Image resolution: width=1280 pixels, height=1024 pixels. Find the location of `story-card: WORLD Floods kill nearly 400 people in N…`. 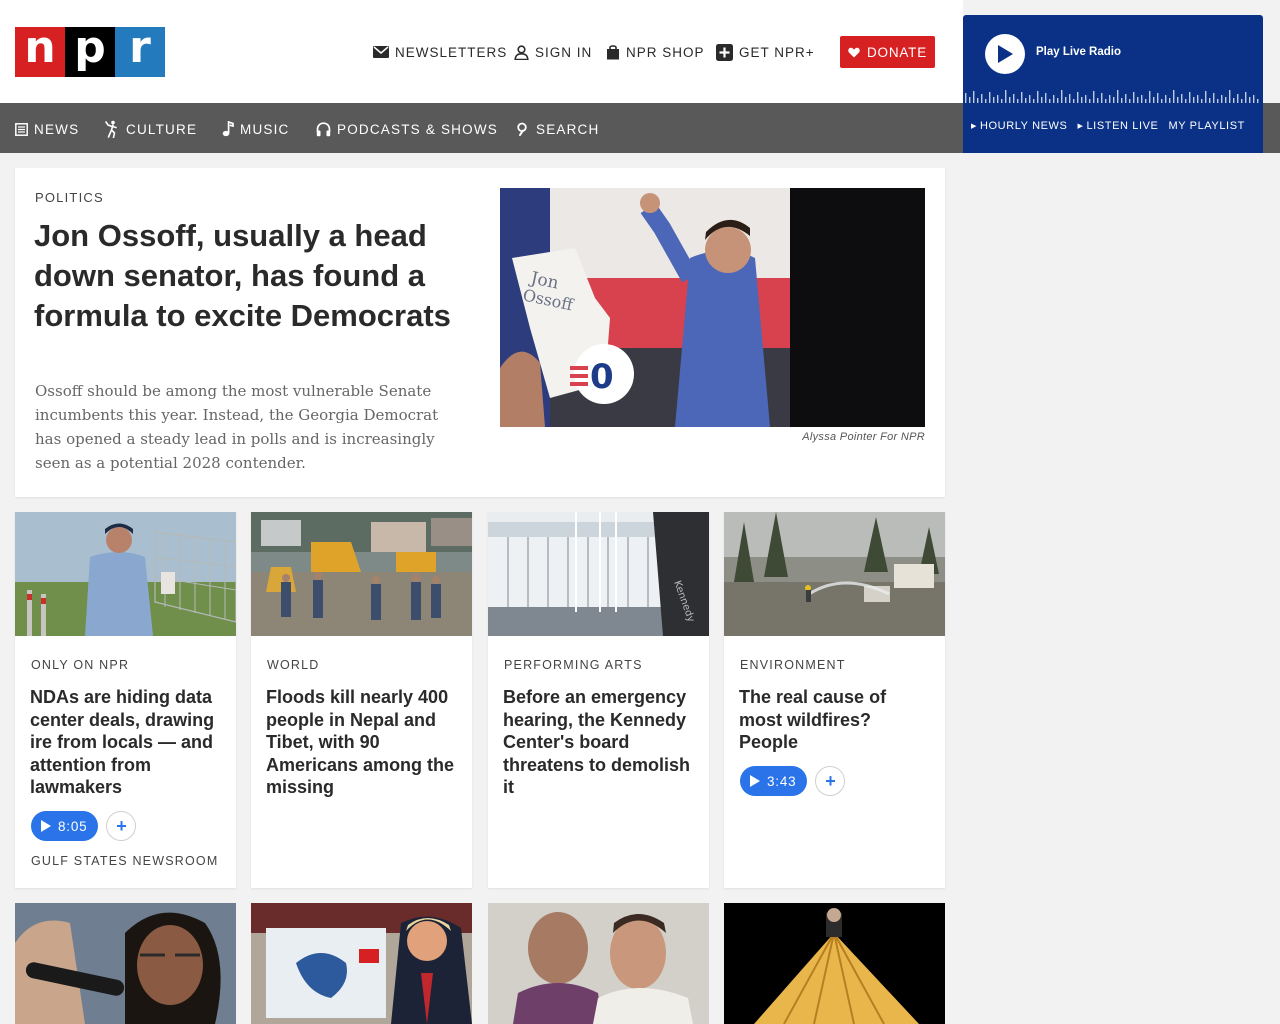

story-card: WORLD Floods kill nearly 400 people in N… is located at coordinates (361, 700).